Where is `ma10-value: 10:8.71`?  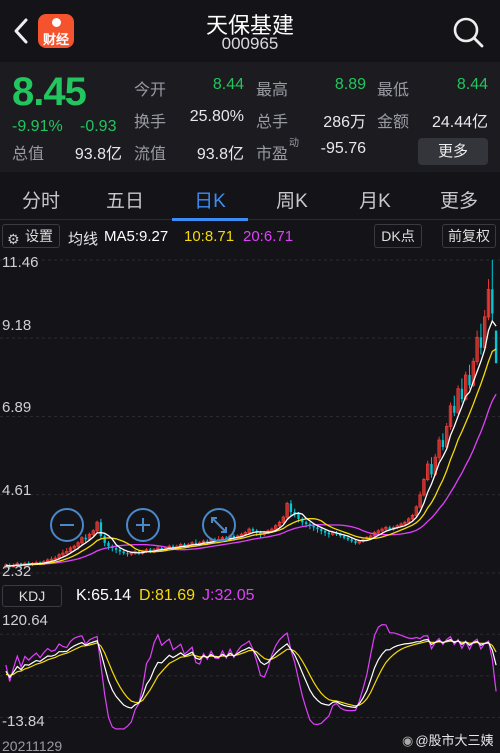 ma10-value: 10:8.71 is located at coordinates (209, 236).